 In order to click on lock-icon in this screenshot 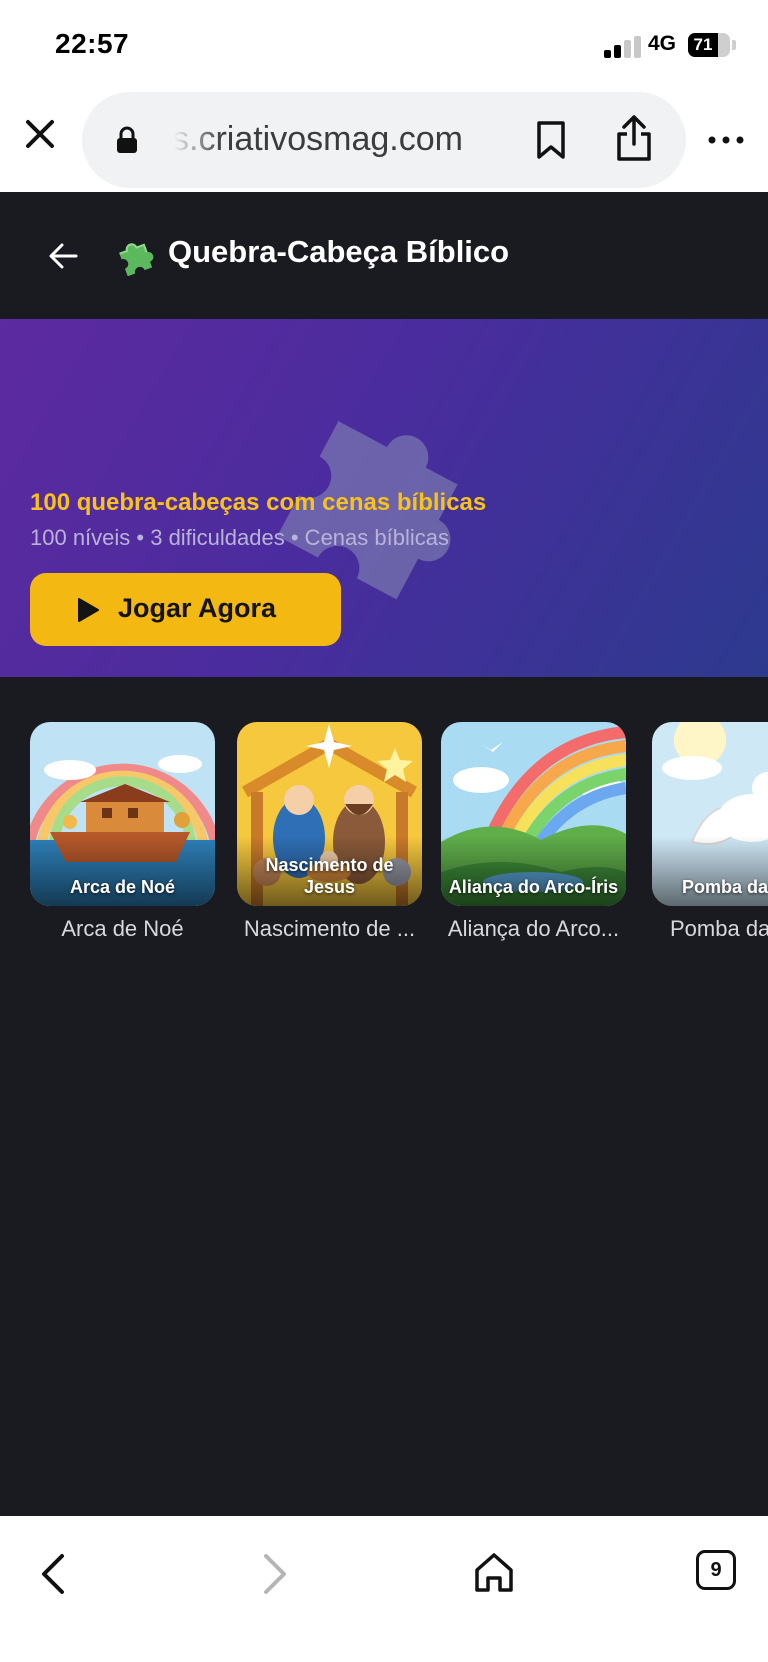, I will do `click(127, 139)`.